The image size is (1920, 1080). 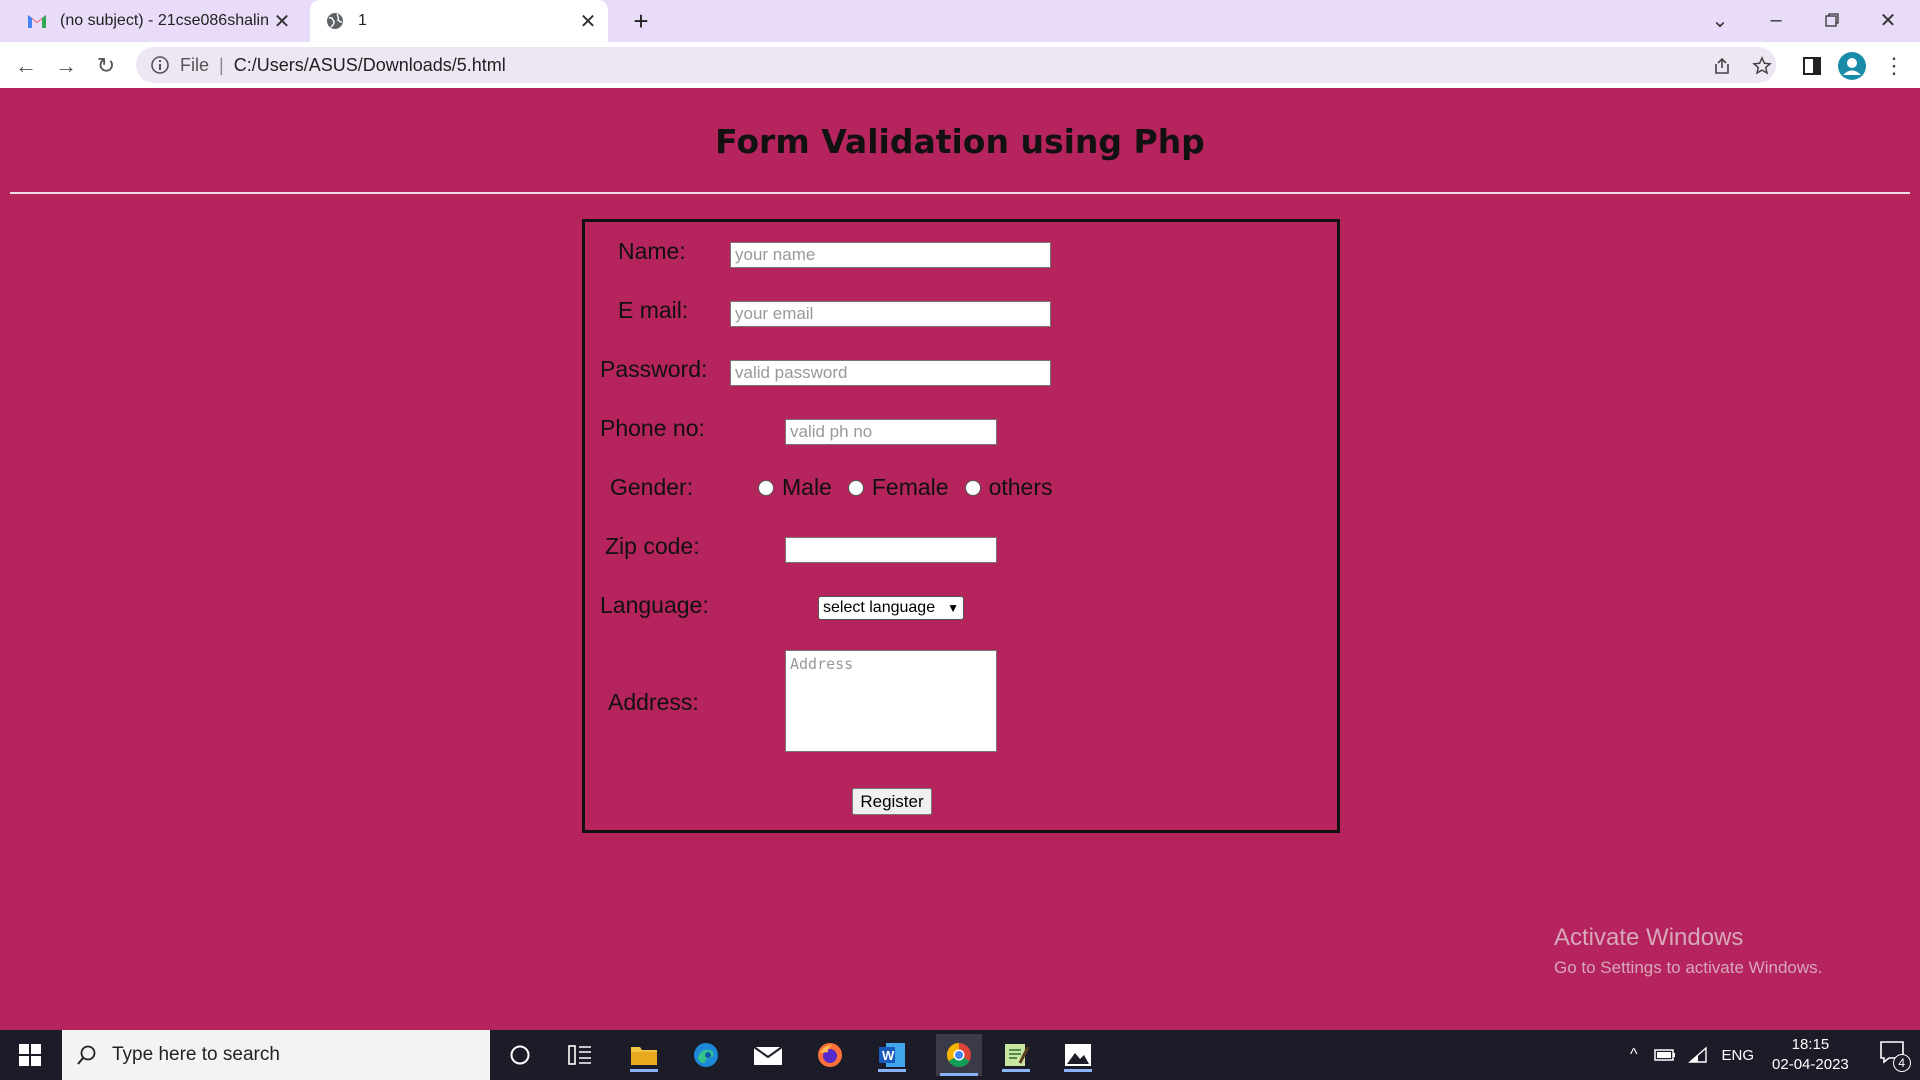 What do you see at coordinates (1697, 1055) in the screenshot?
I see `wifi-icon` at bounding box center [1697, 1055].